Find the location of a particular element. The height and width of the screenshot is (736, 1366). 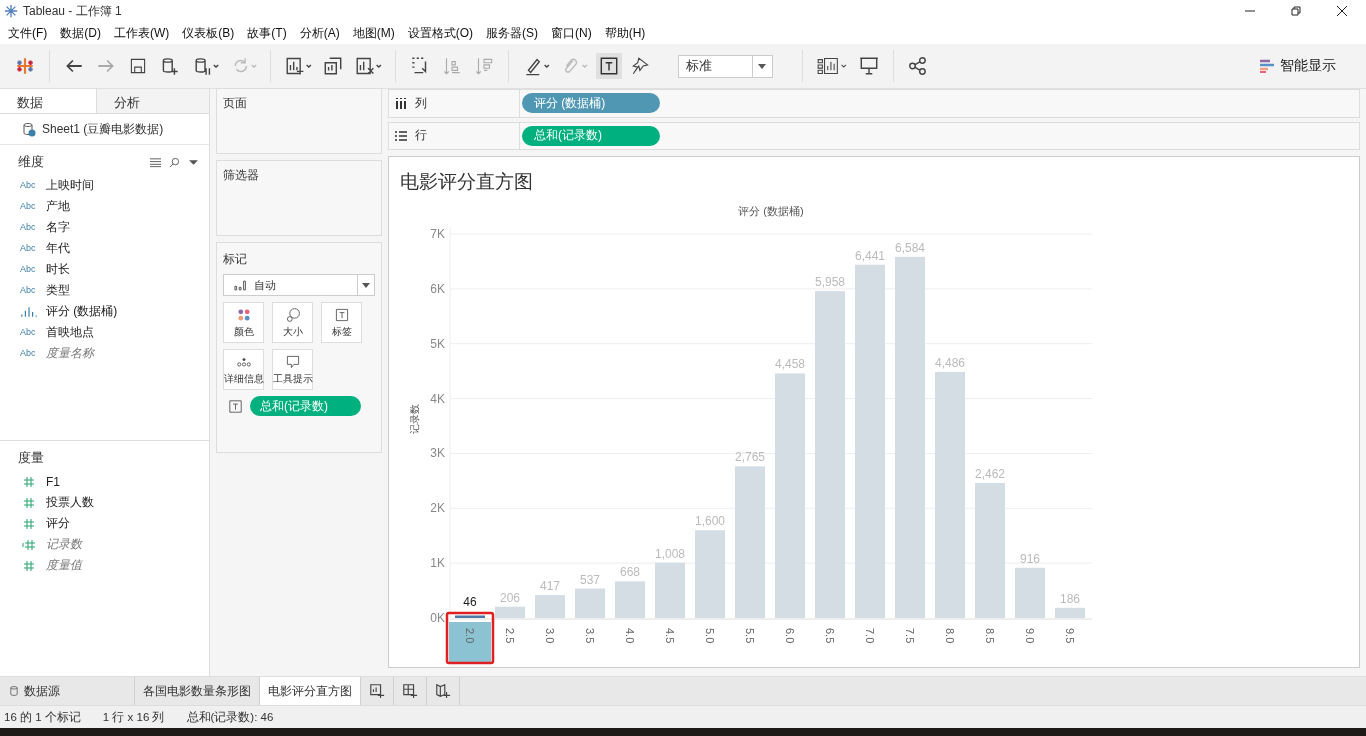

axis-tick-label: 8.0 is located at coordinates (950, 636).